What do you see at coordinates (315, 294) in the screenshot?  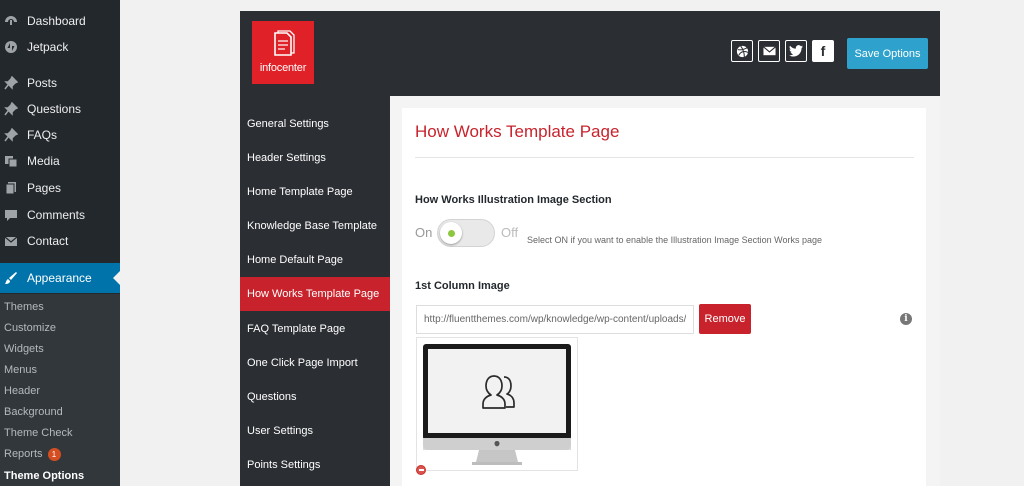 I see `nav-how-works-template-page: How Works Template Page` at bounding box center [315, 294].